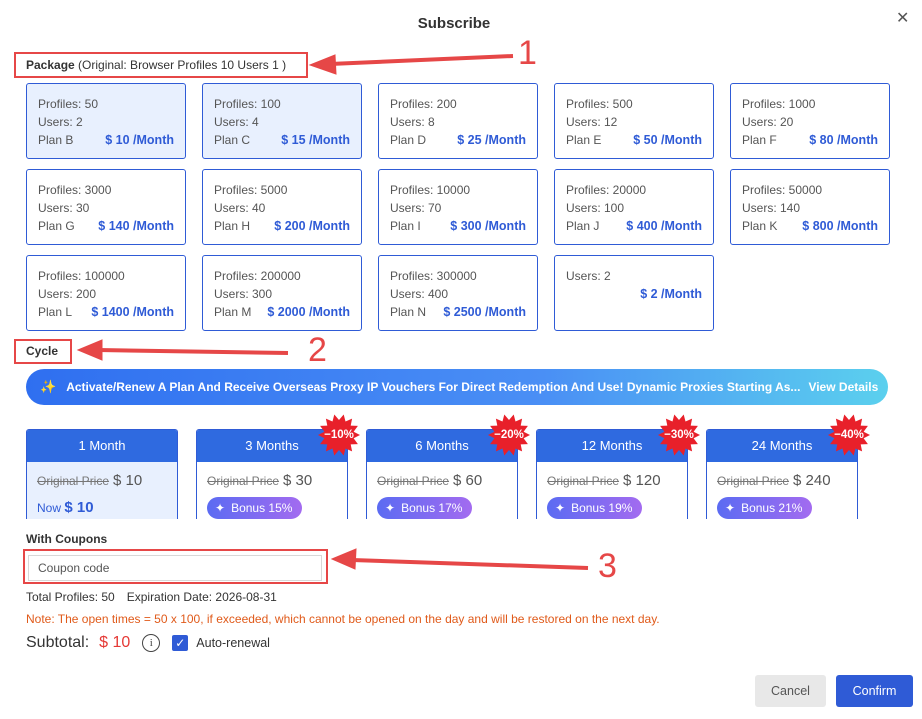 The image size is (922, 719). What do you see at coordinates (607, 566) in the screenshot?
I see `annotation-number-3: 3` at bounding box center [607, 566].